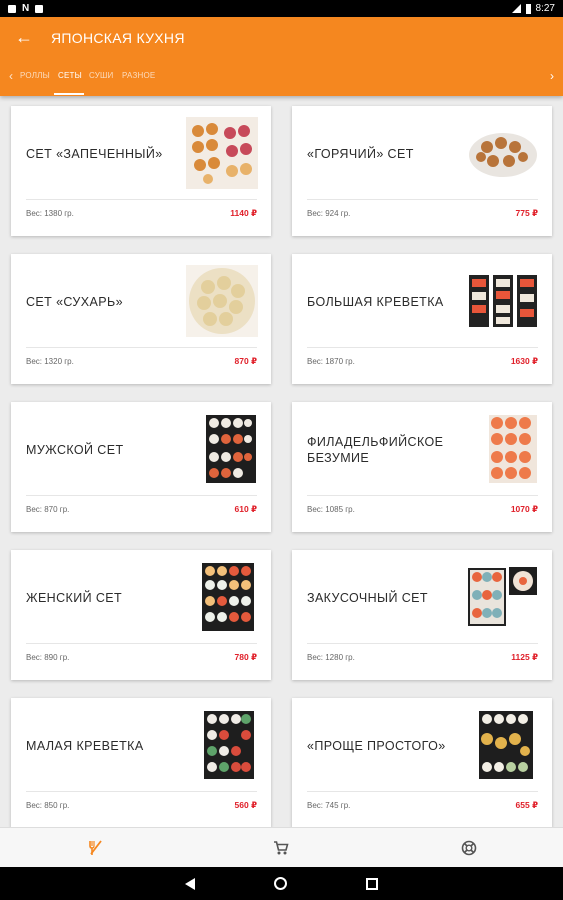 The image size is (563, 900). I want to click on cart-icon, so click(281, 848).